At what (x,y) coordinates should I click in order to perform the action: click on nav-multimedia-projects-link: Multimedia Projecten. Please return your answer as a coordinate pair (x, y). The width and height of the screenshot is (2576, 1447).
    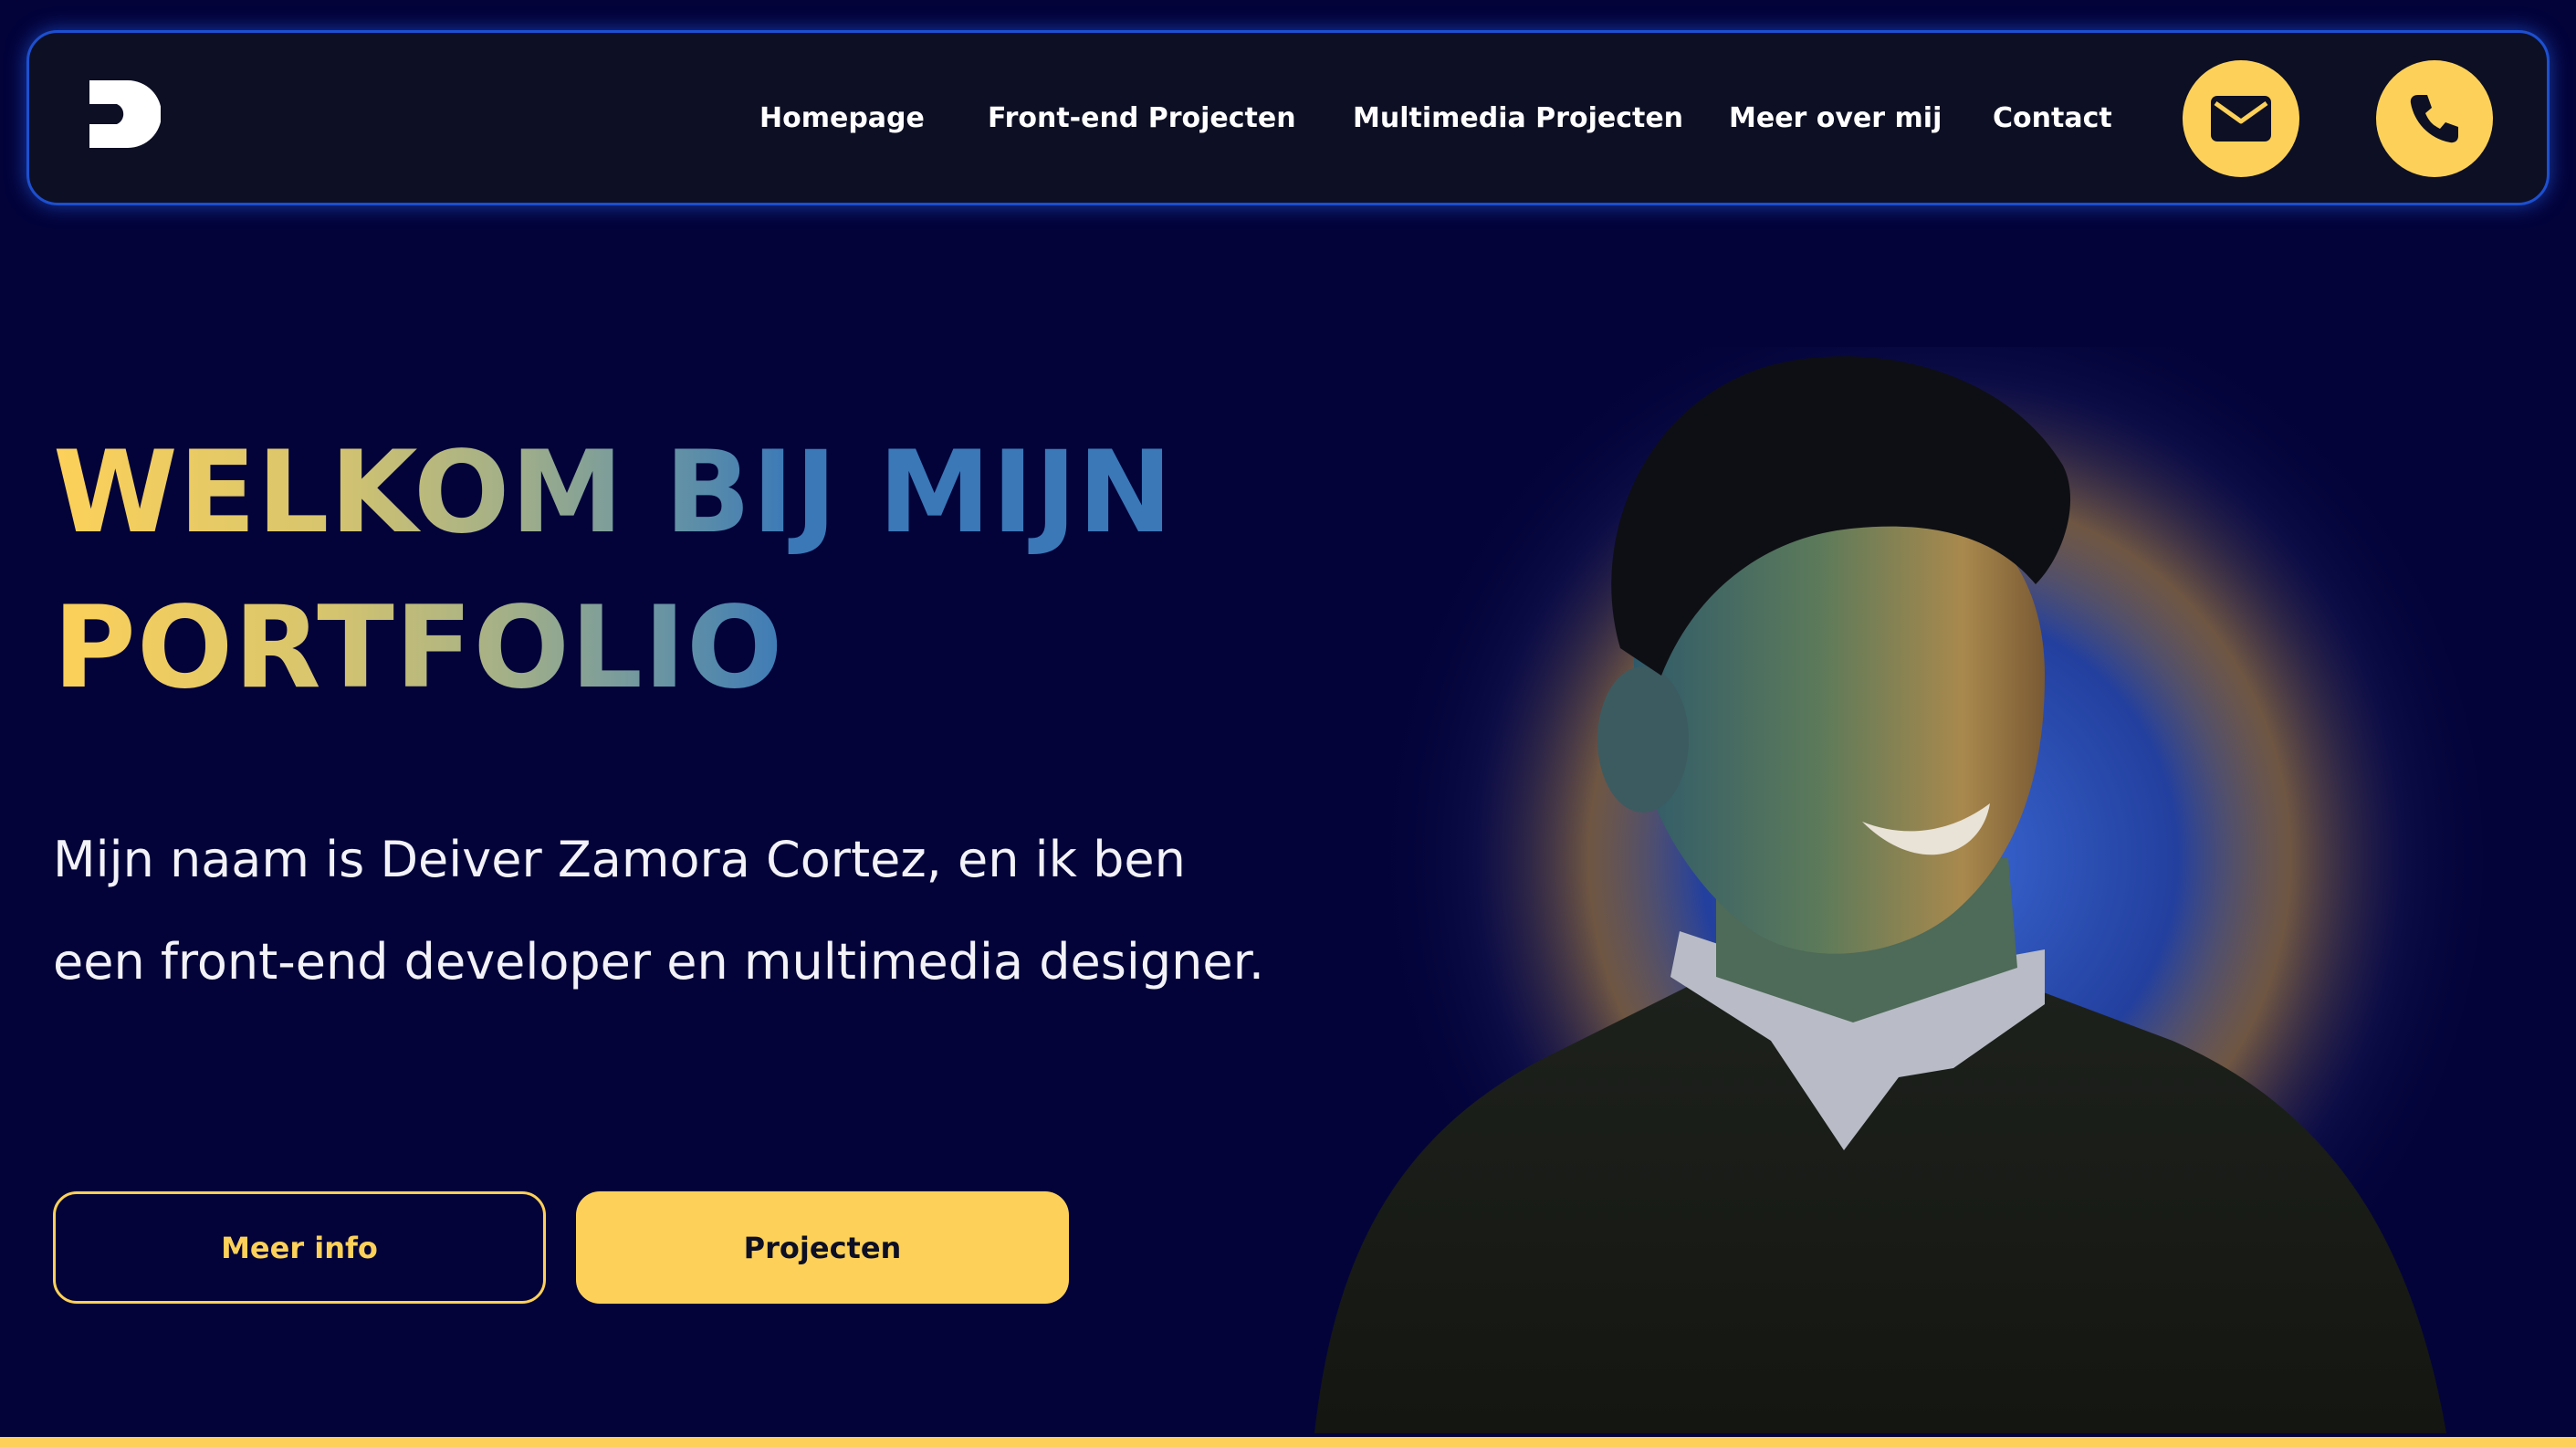
    Looking at the image, I should click on (1518, 119).